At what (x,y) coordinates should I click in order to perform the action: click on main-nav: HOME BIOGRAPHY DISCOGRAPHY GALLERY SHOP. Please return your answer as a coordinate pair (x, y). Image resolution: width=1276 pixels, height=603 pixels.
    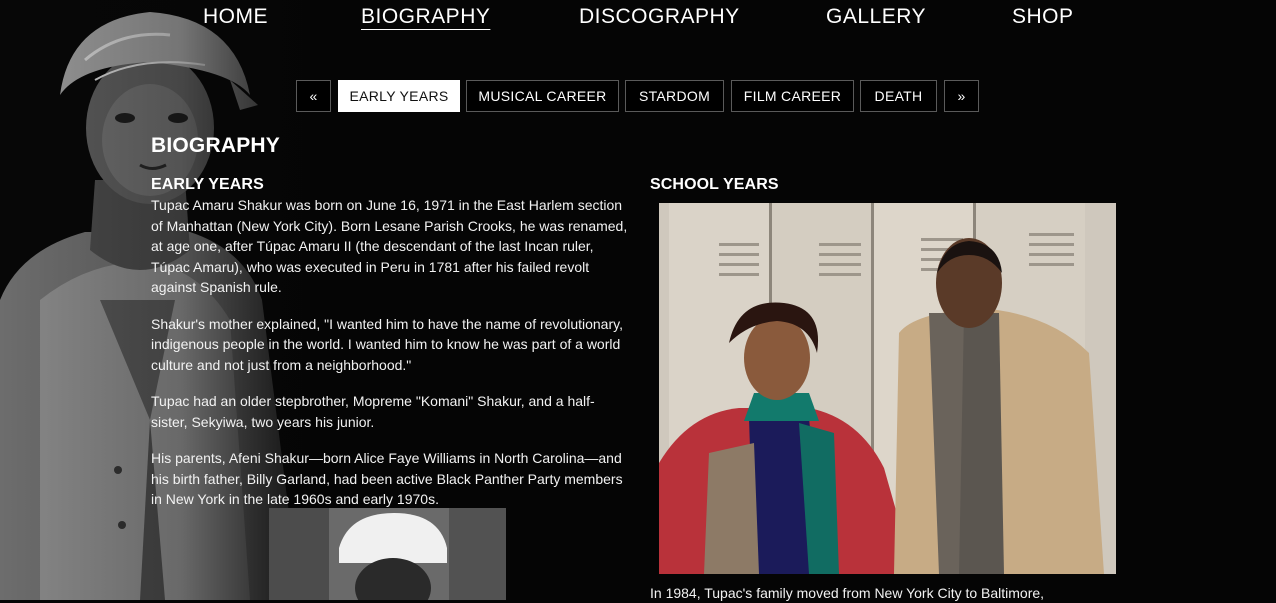
    Looking at the image, I should click on (638, 20).